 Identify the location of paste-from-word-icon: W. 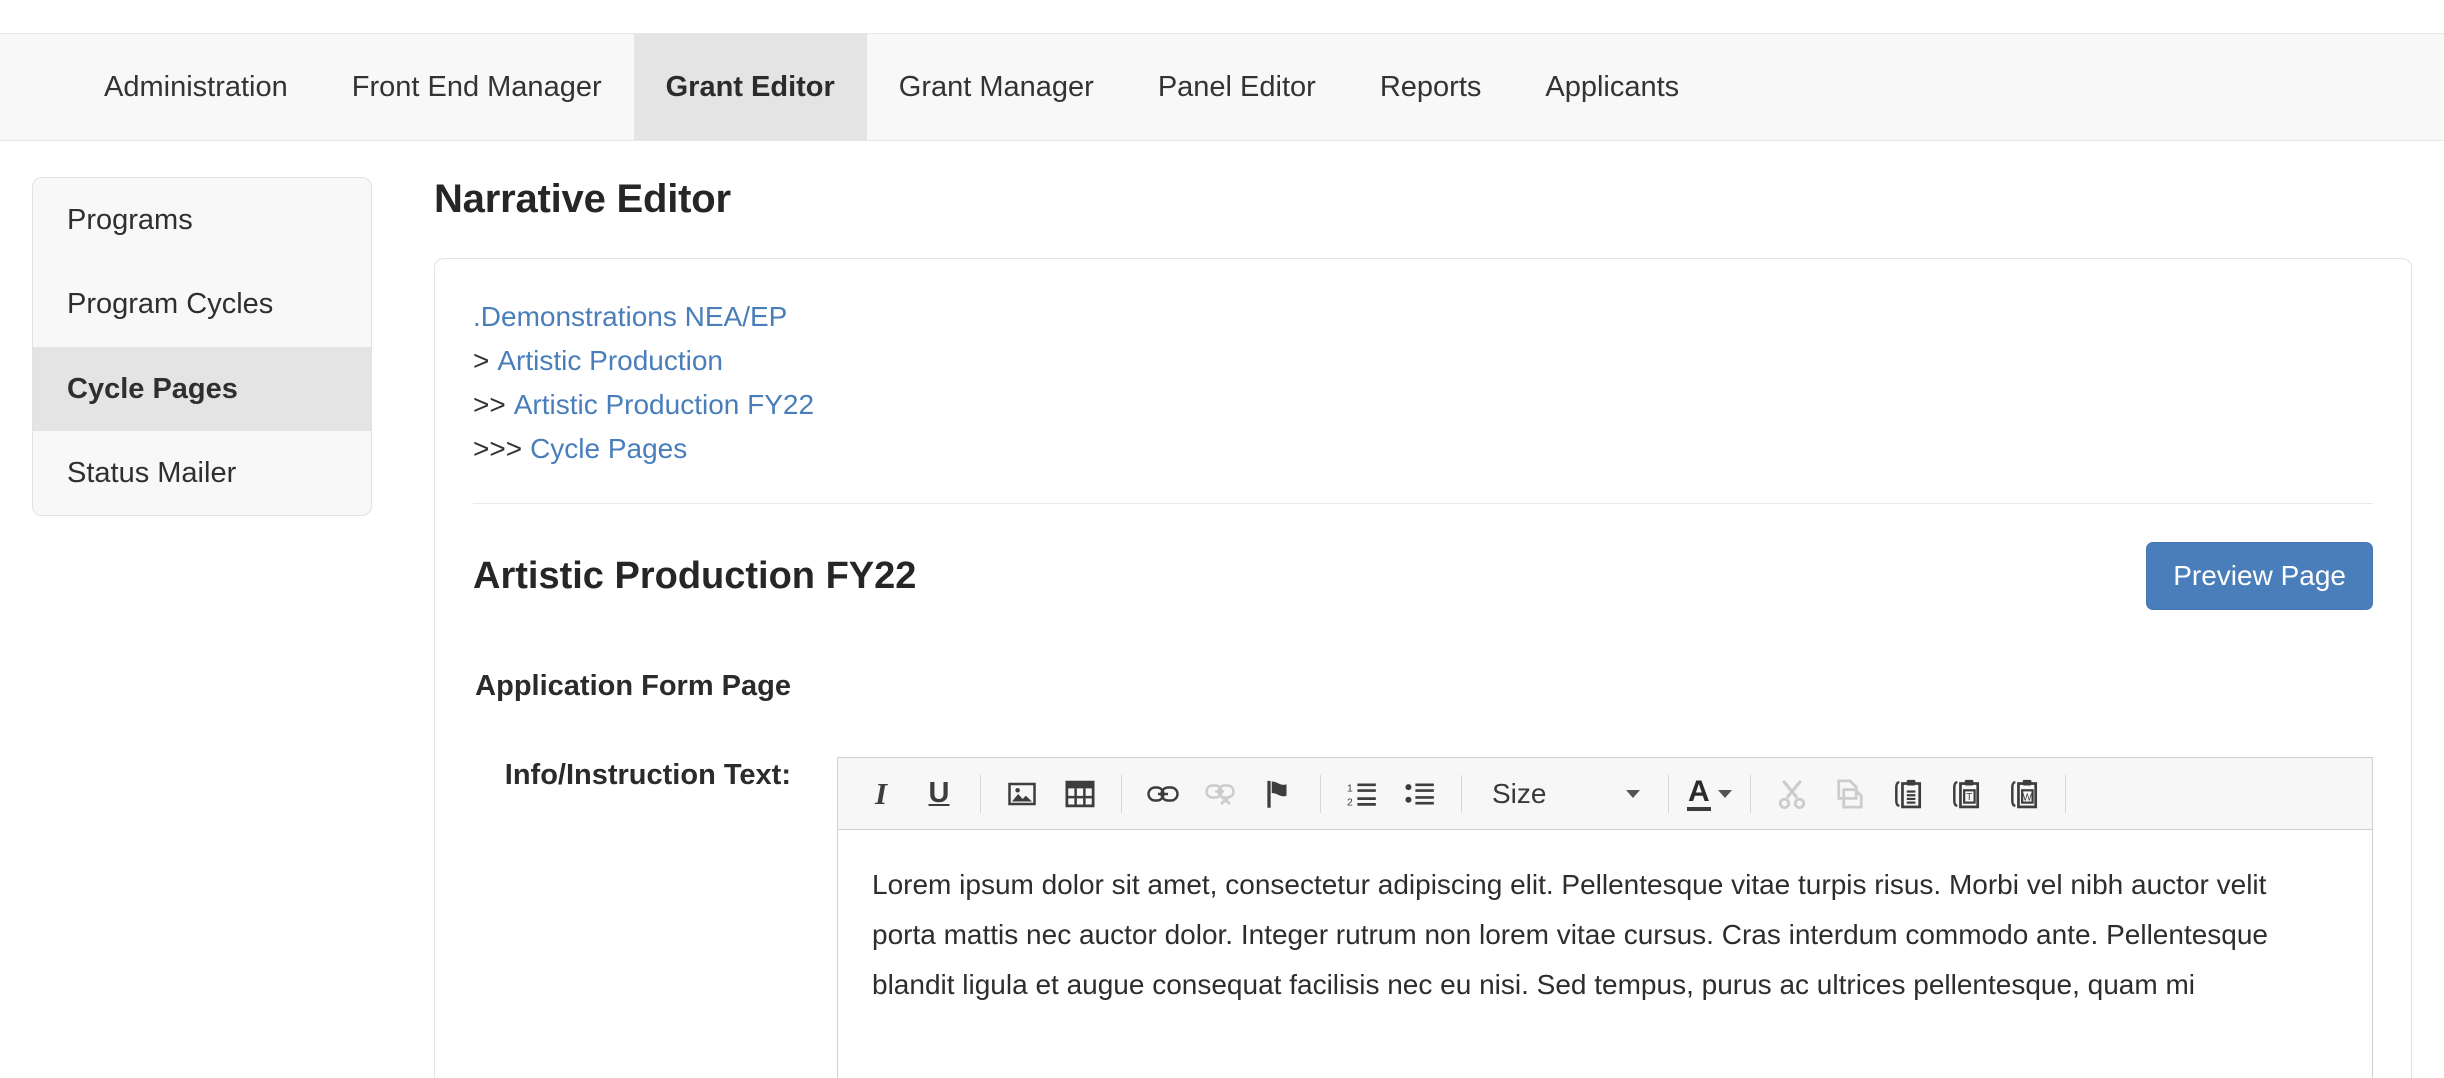
(2024, 794).